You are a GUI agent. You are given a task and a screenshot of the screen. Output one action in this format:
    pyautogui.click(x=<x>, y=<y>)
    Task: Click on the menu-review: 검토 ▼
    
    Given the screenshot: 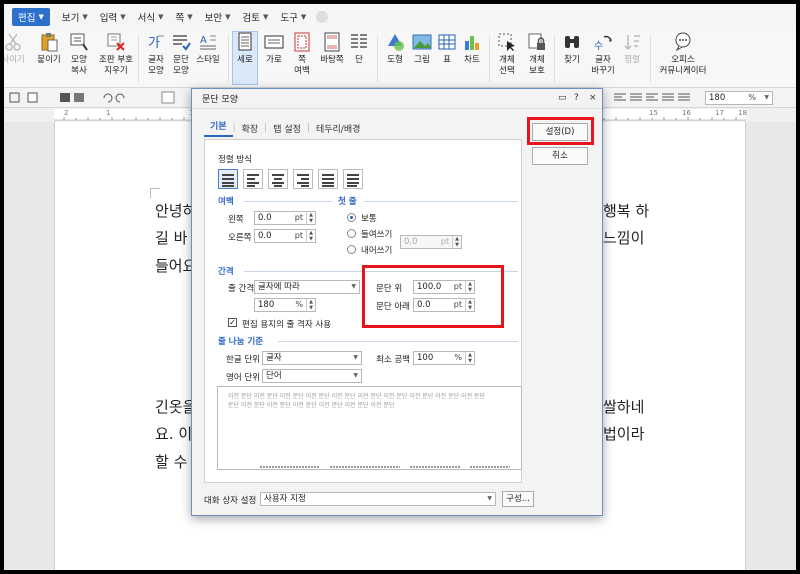 What is the action you would take?
    pyautogui.click(x=256, y=17)
    